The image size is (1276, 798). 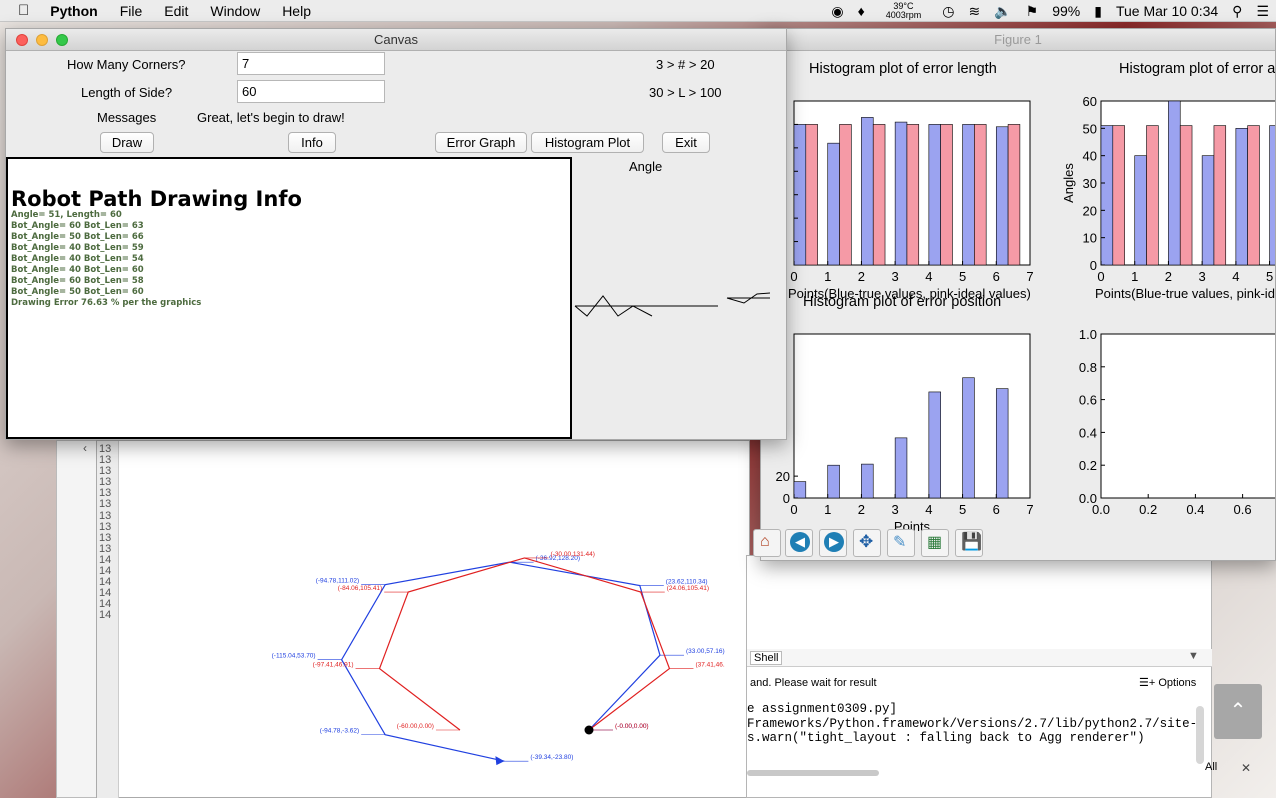 What do you see at coordinates (296, 11) in the screenshot?
I see `menu-help: Help` at bounding box center [296, 11].